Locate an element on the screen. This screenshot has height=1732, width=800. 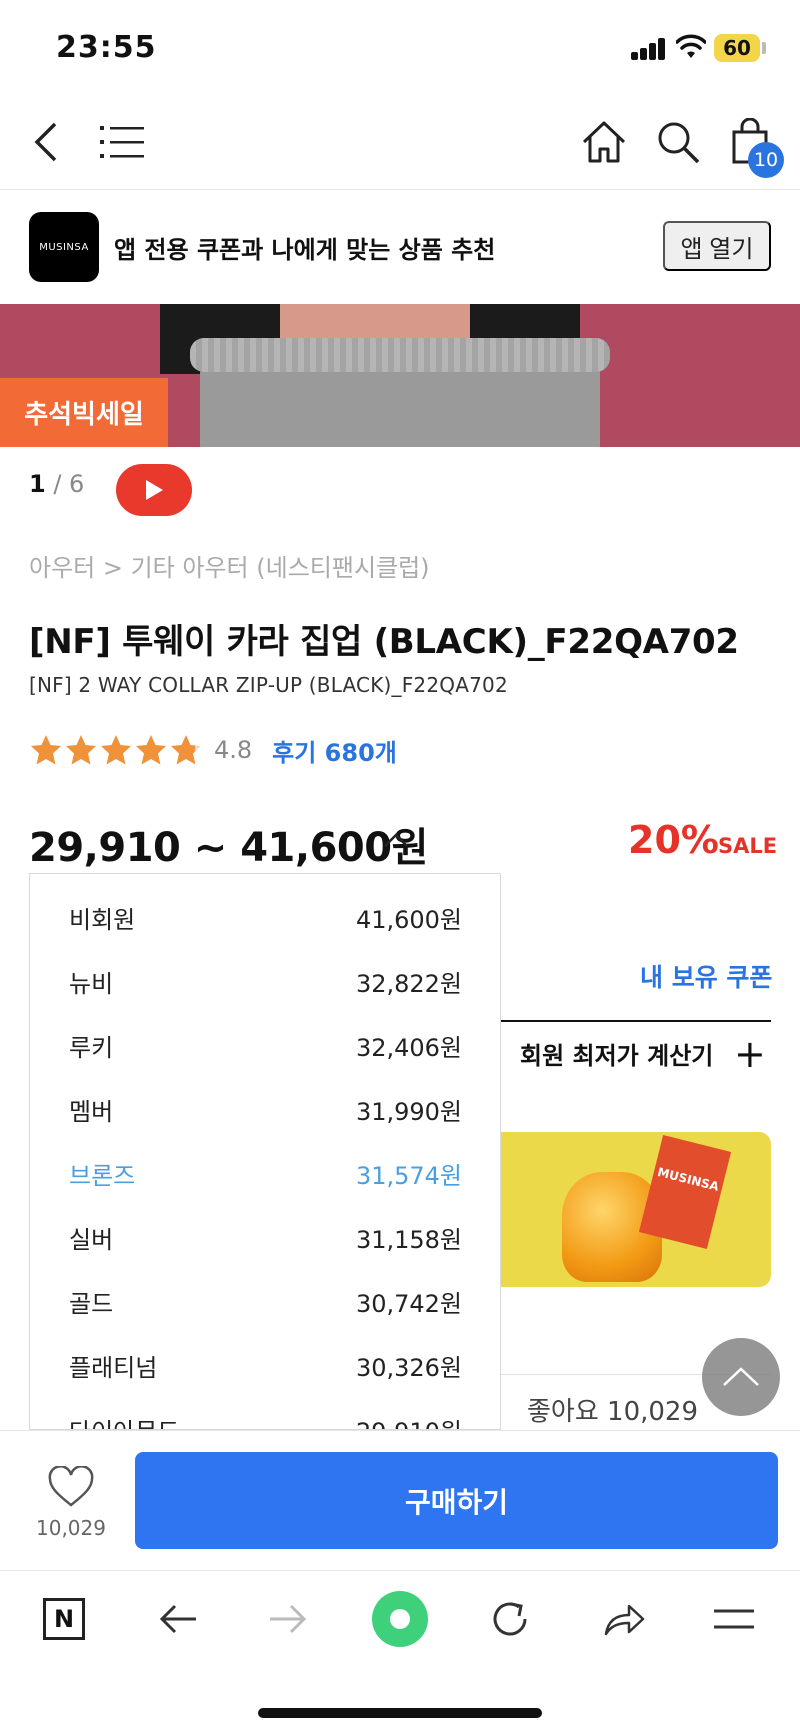
tier-price-row: 브론즈 31,574원 is located at coordinates (265, 1172).